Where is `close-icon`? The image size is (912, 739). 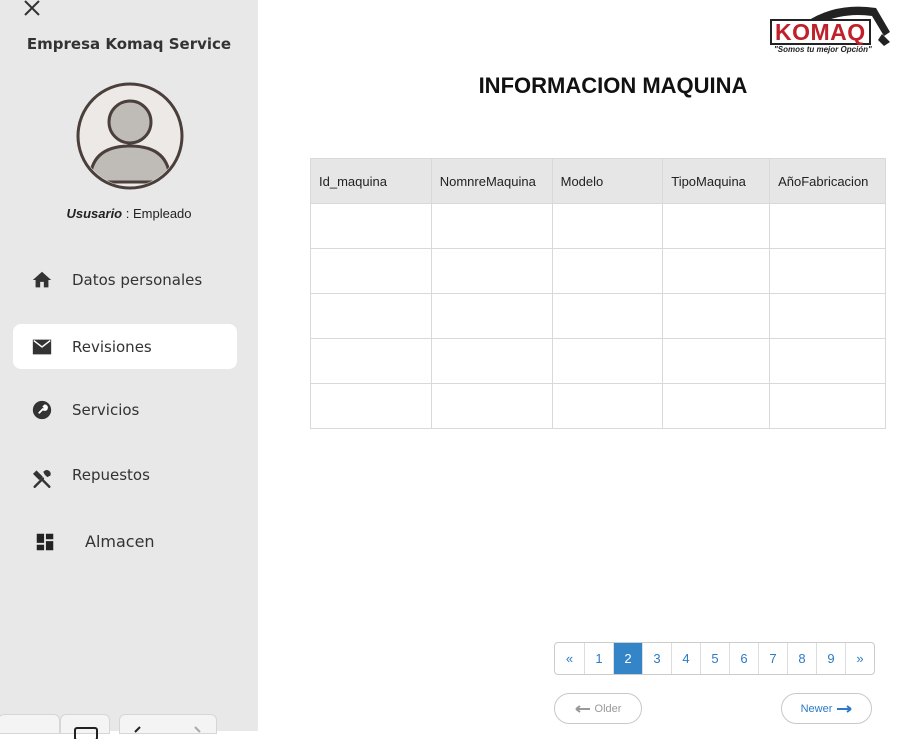
close-icon is located at coordinates (32, 10).